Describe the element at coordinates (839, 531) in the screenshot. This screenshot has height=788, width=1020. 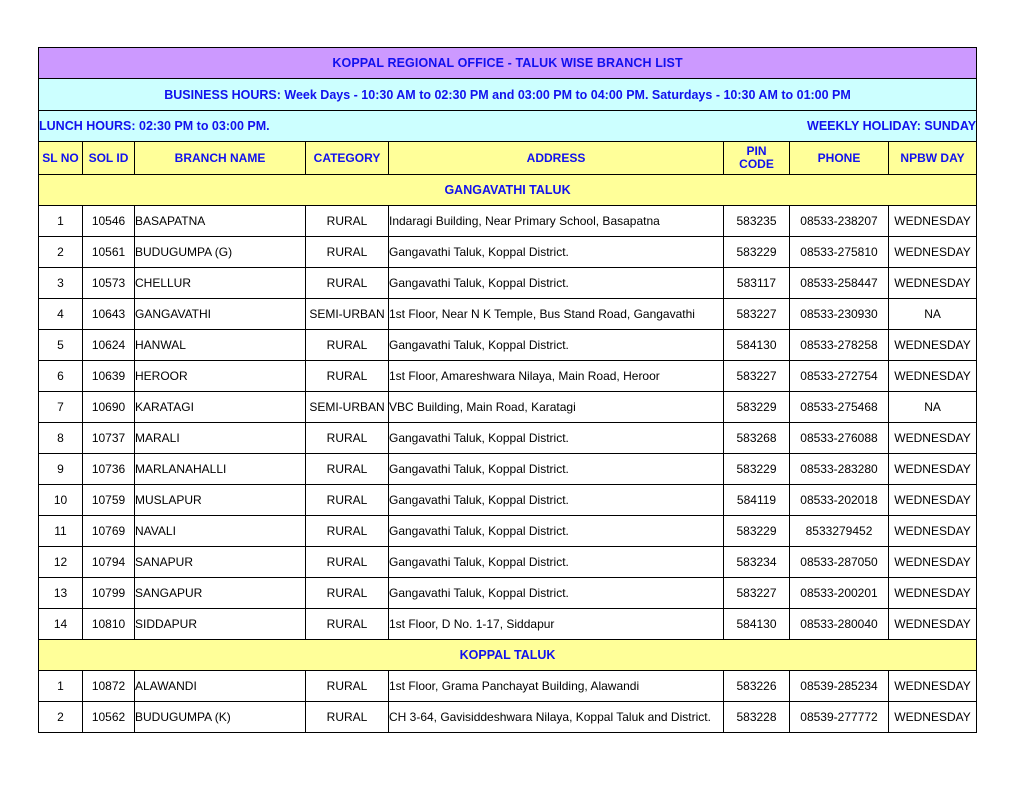
I see `cell-phone: 8533279452` at that location.